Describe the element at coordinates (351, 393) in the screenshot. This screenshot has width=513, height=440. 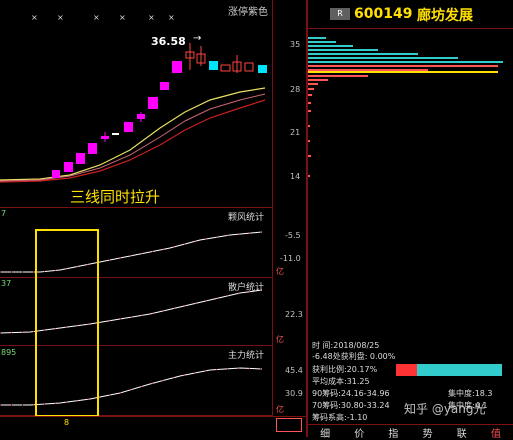
I see `info-chip90: 90筹码:24.16-34.96` at that location.